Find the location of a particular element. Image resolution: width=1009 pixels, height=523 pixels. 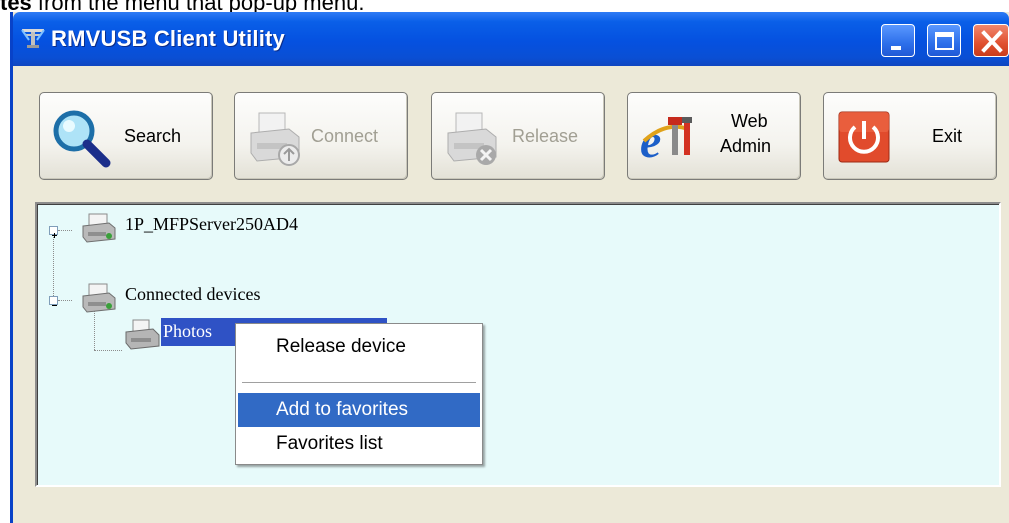

exit-label: Exit is located at coordinates (947, 136).